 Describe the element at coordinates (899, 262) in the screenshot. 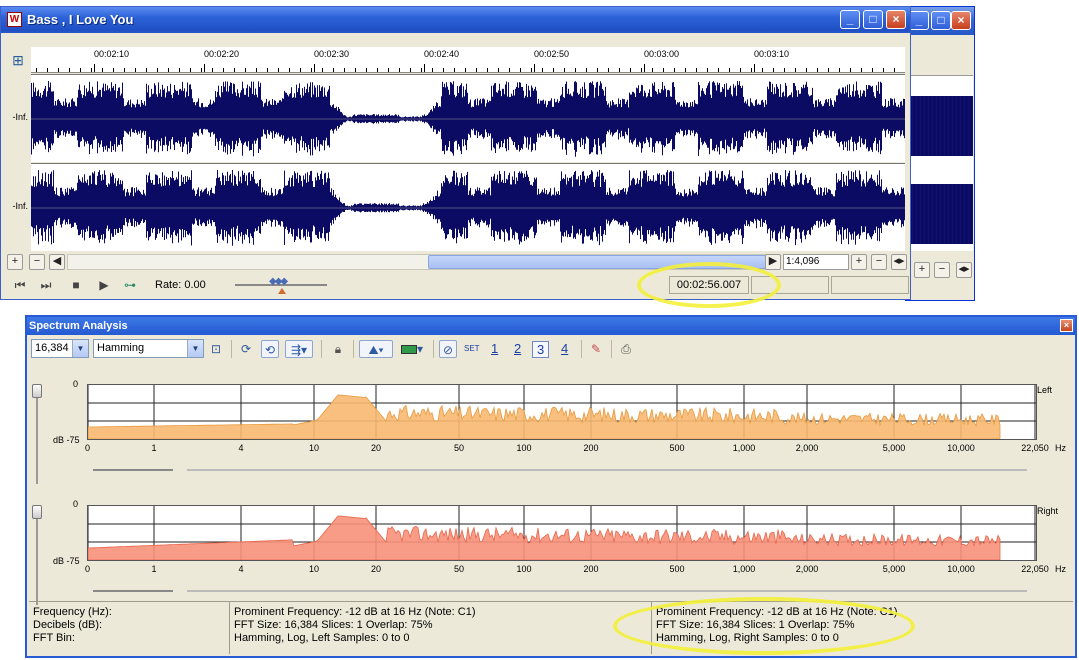

I see `zoom-fit-button: ◂▸` at that location.